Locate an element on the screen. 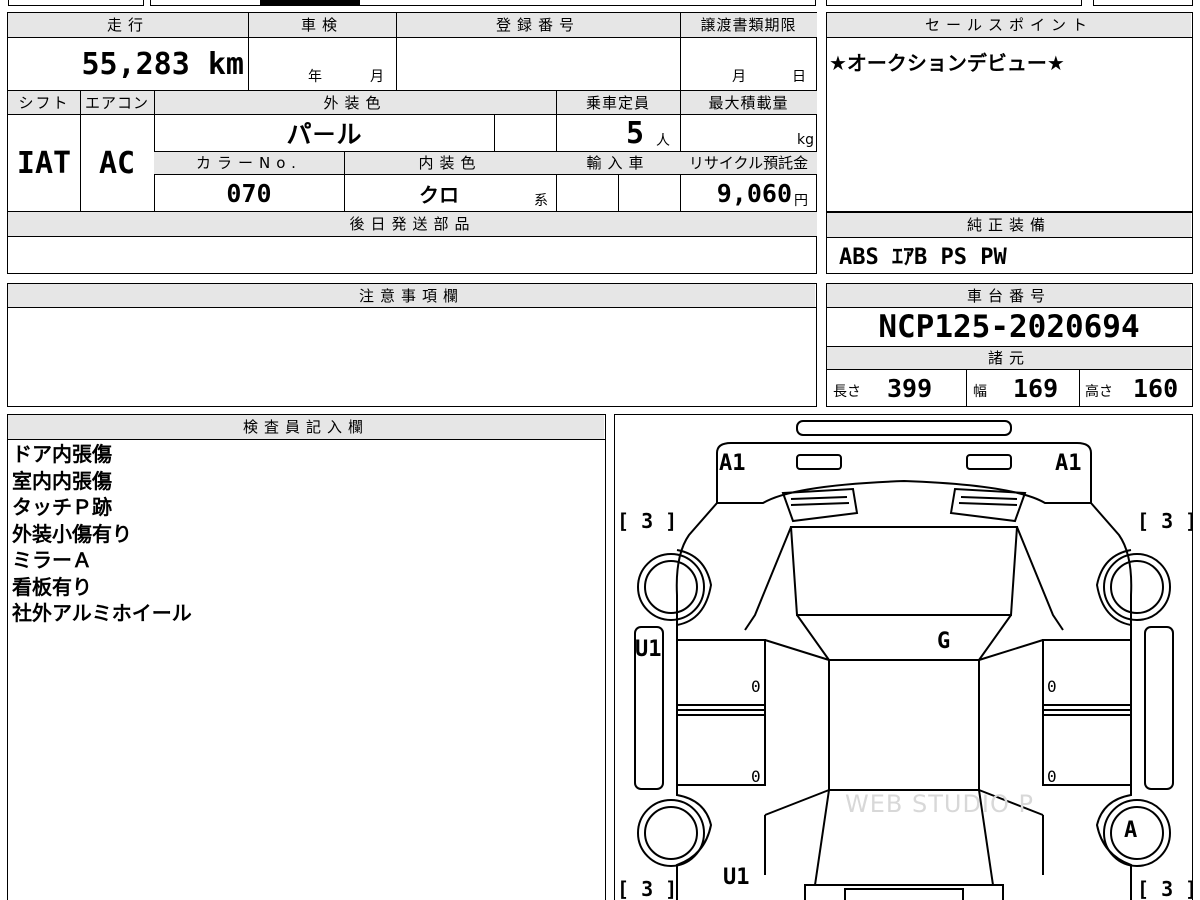 Image resolution: width=1200 pixels, height=900 pixels. front-bumper-shape is located at coordinates (904, 428).